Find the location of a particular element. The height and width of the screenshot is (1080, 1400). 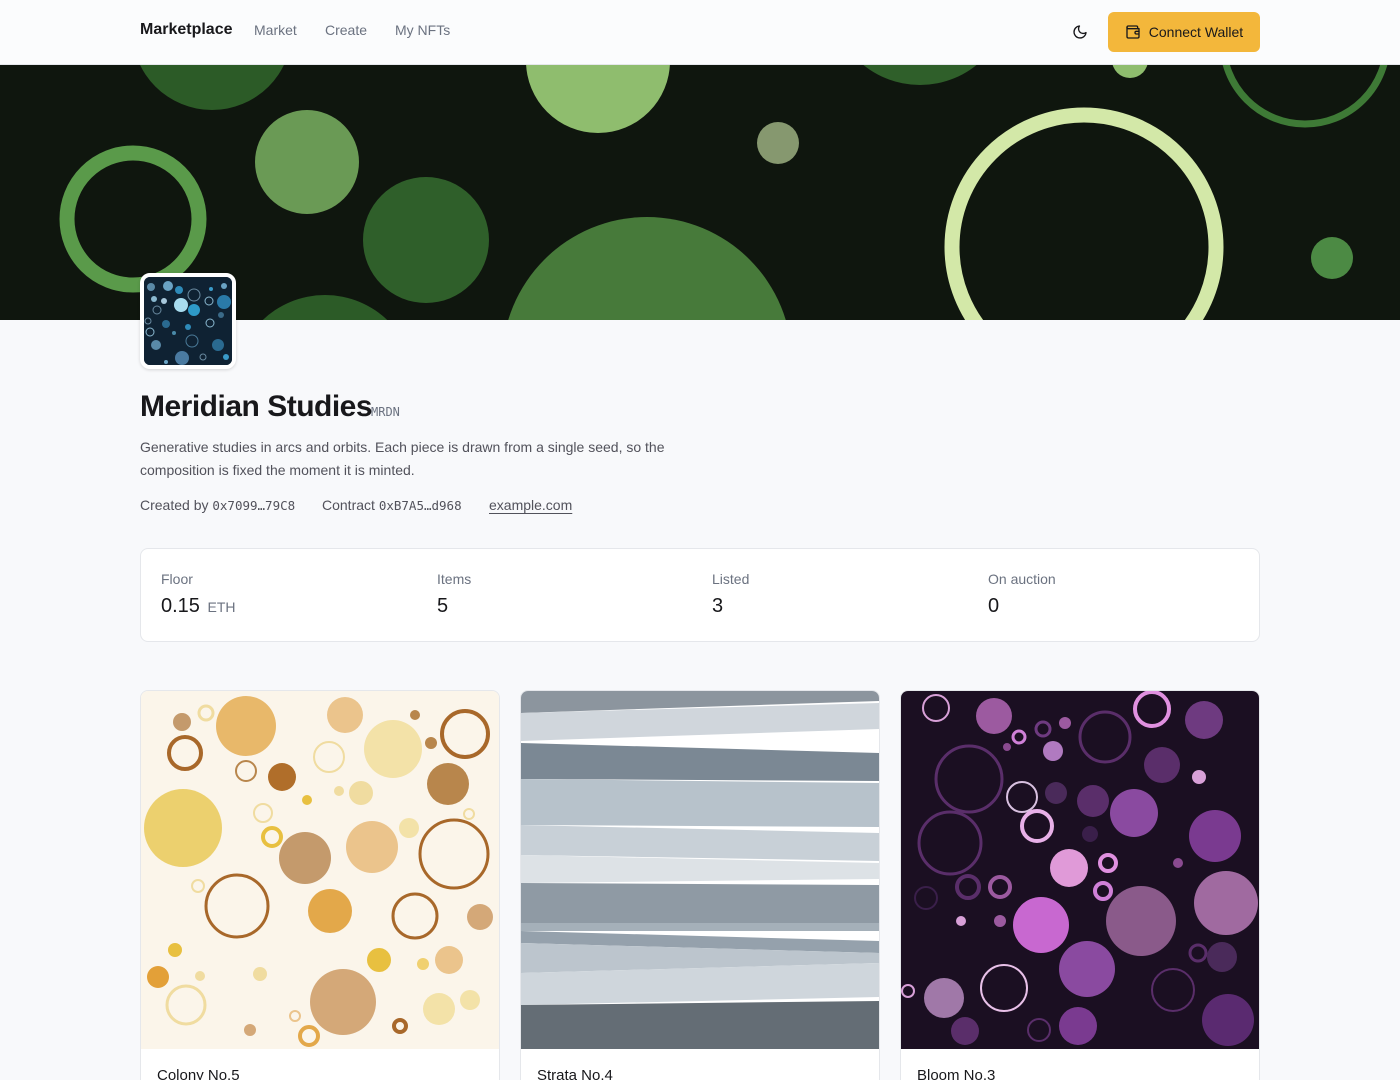

connect-wallet-label: Connect Wallet is located at coordinates (1196, 32).